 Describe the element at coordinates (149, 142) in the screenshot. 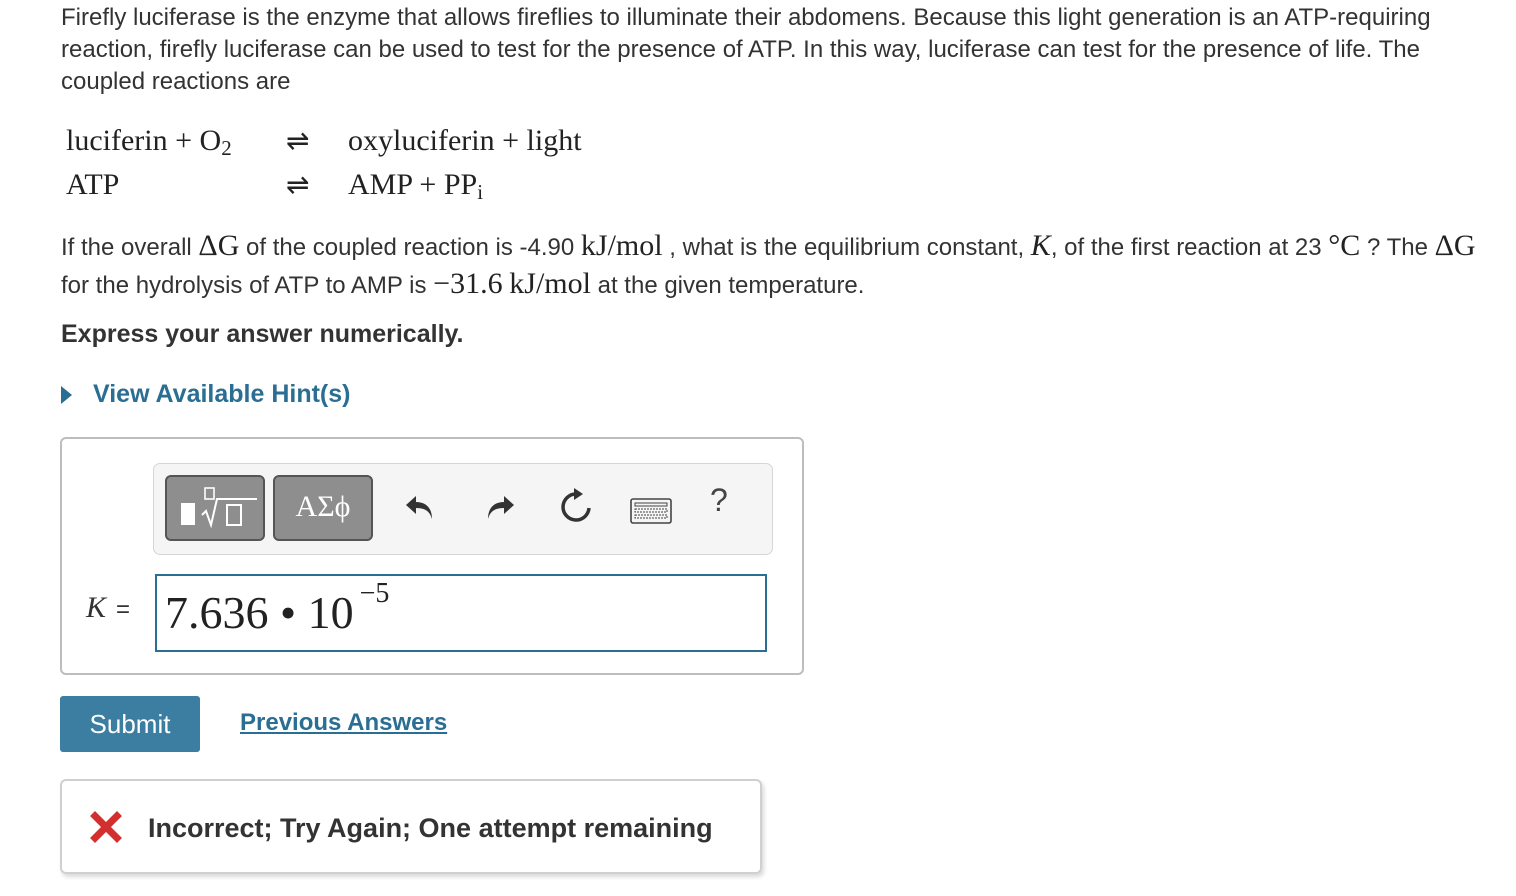

I see `reaction-1-reactants: luciferin + O2` at that location.